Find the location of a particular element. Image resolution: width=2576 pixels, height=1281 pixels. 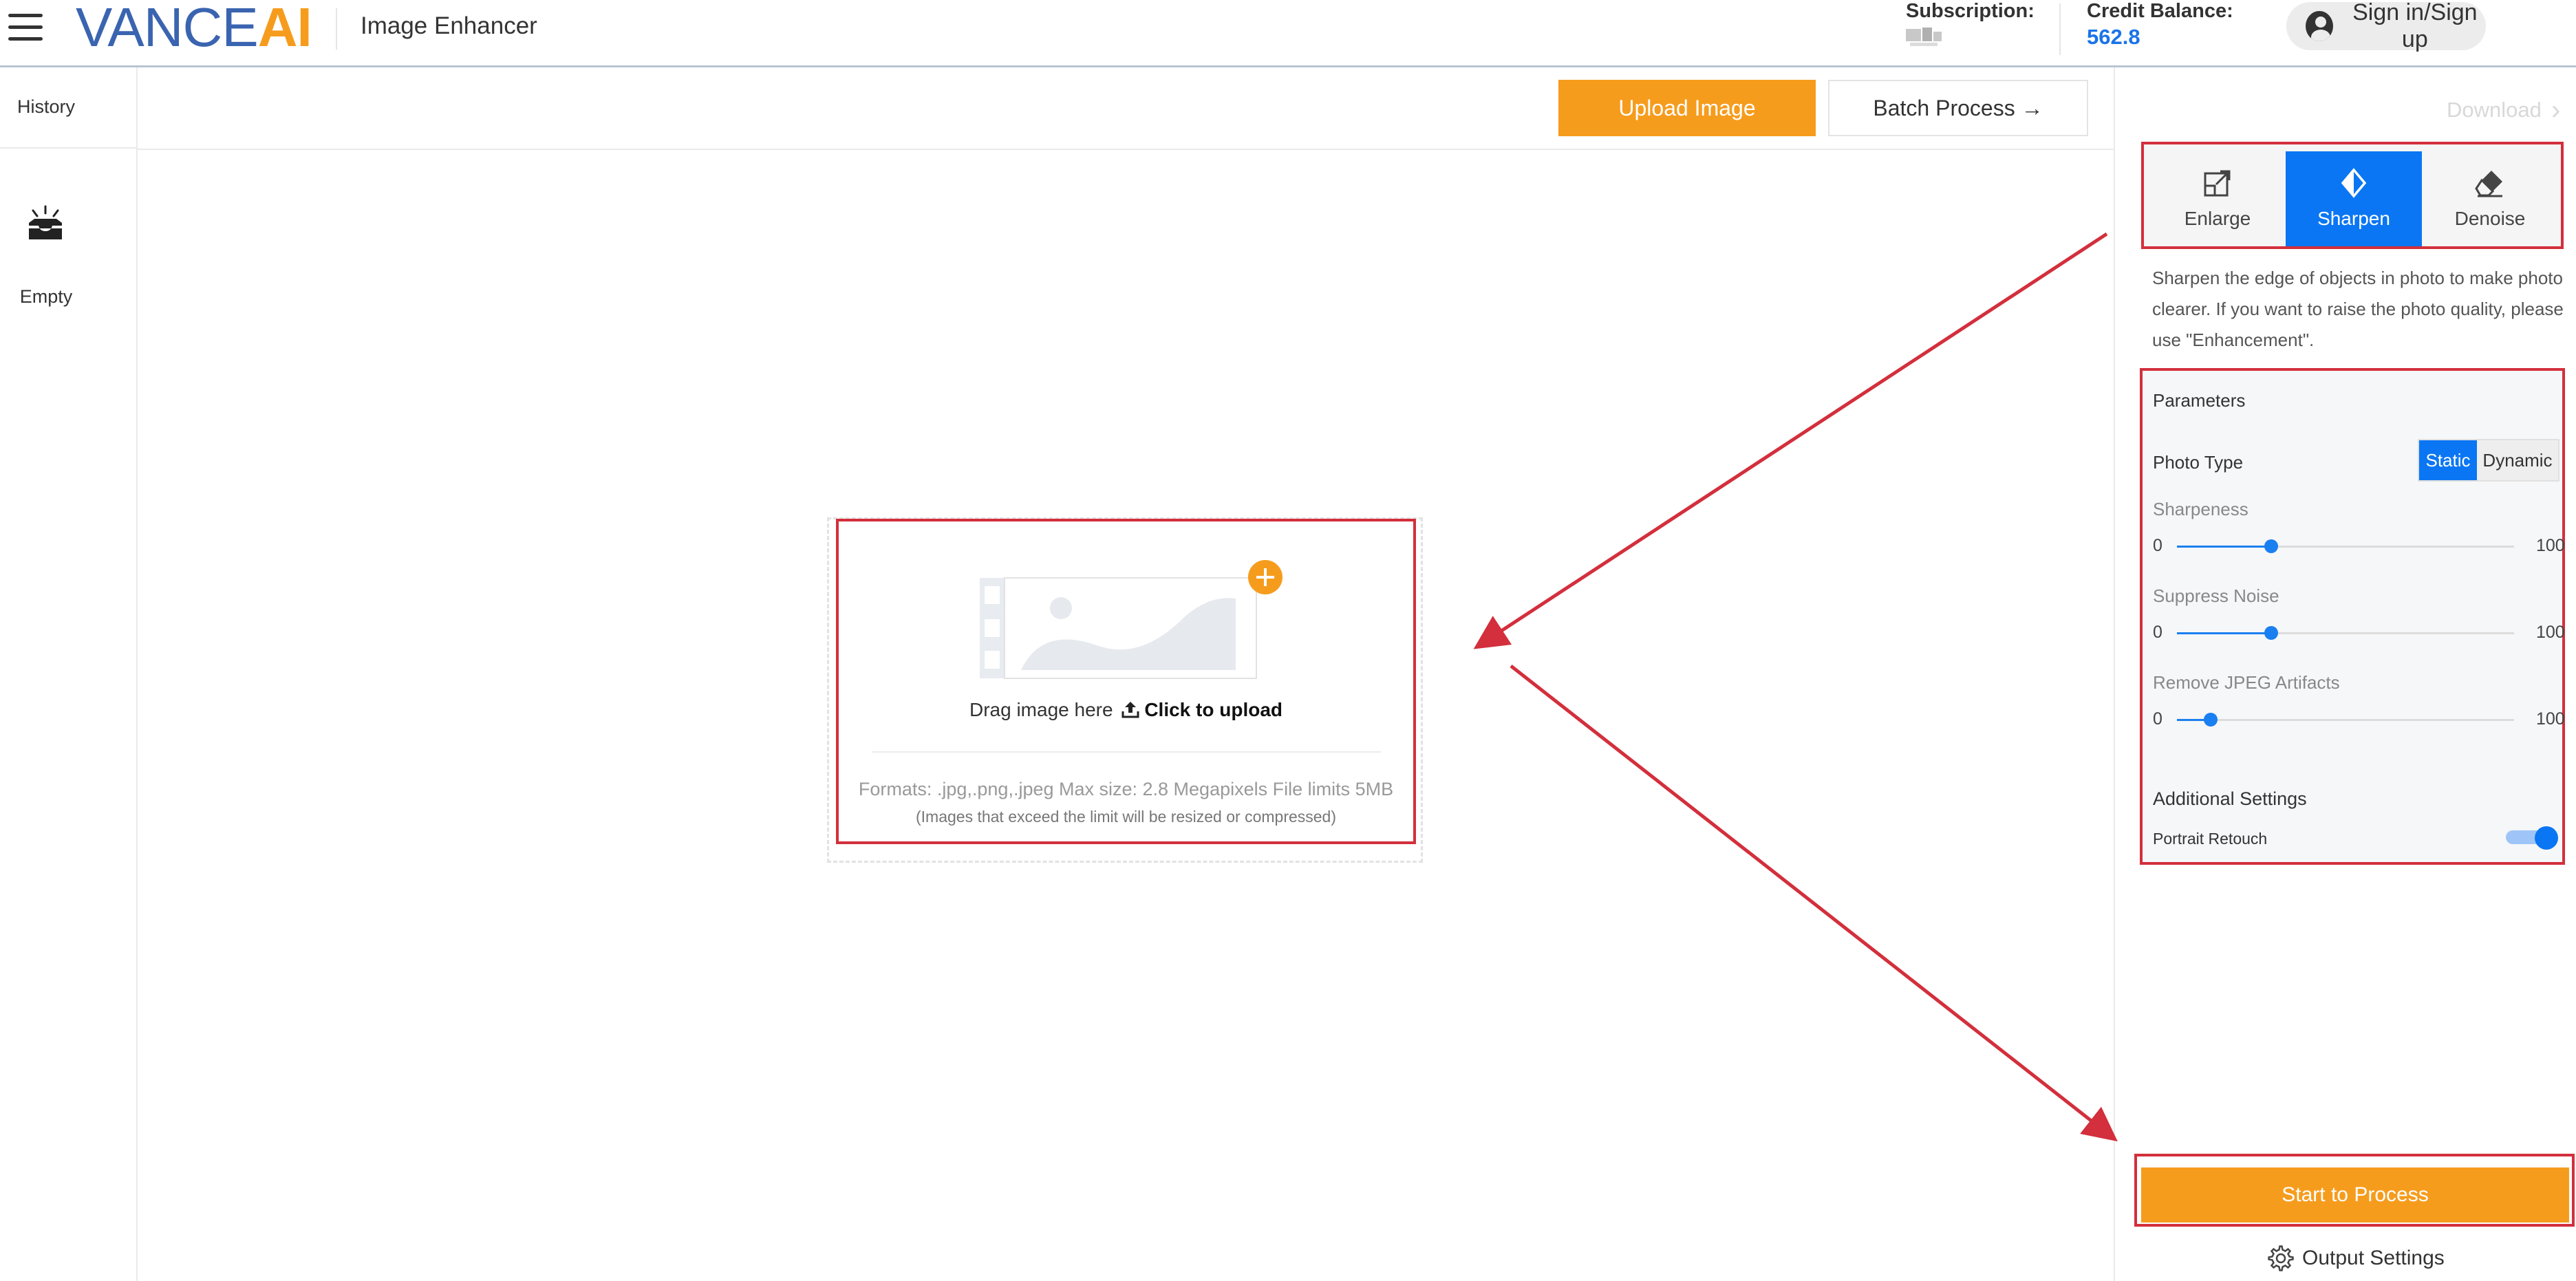

portrait-retouch-toggle is located at coordinates (2533, 838).